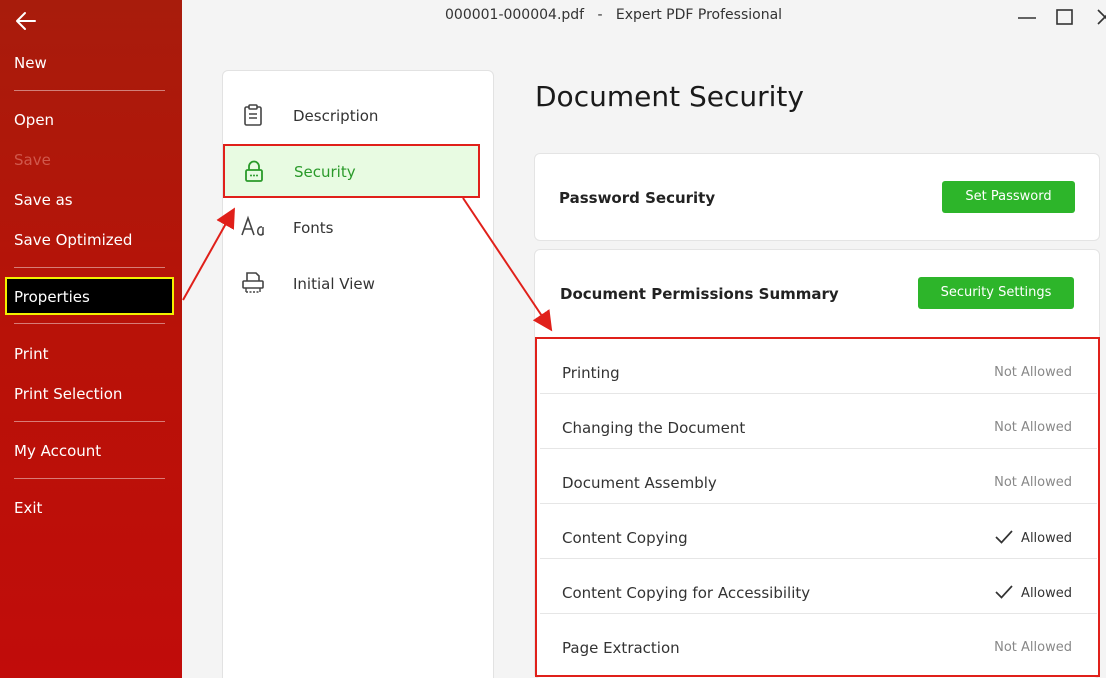 The width and height of the screenshot is (1106, 678). I want to click on clipboard-icon, so click(253, 115).